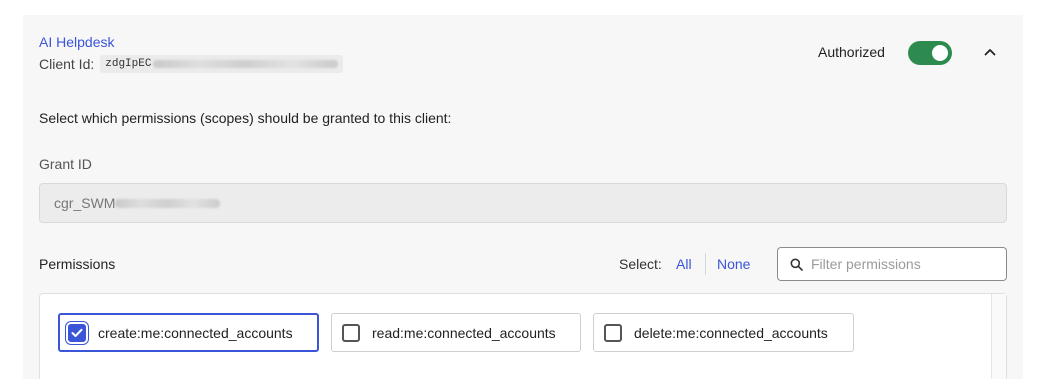 The image size is (1039, 379). Describe the element at coordinates (731, 332) in the screenshot. I see `permission-label: delete:me:connected_accounts` at that location.